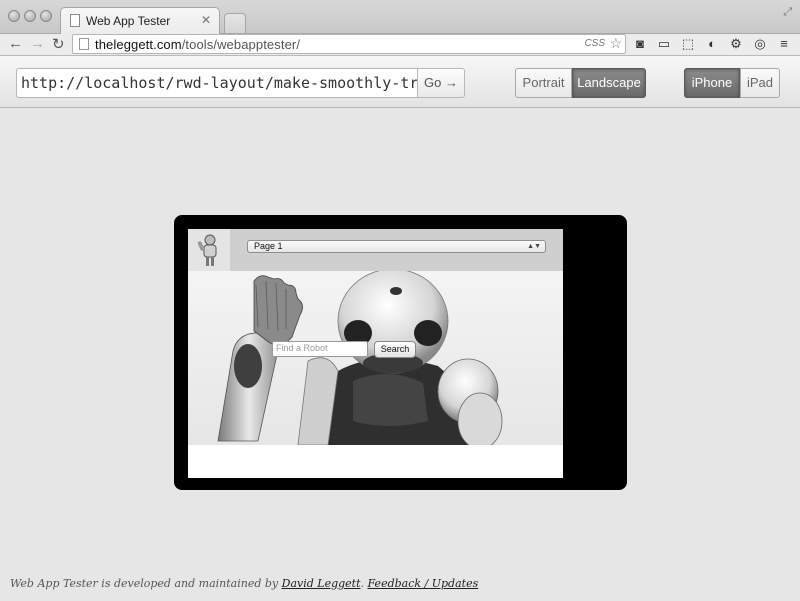 This screenshot has width=800, height=601. I want to click on glasses-extension-icon: ◙, so click(640, 44).